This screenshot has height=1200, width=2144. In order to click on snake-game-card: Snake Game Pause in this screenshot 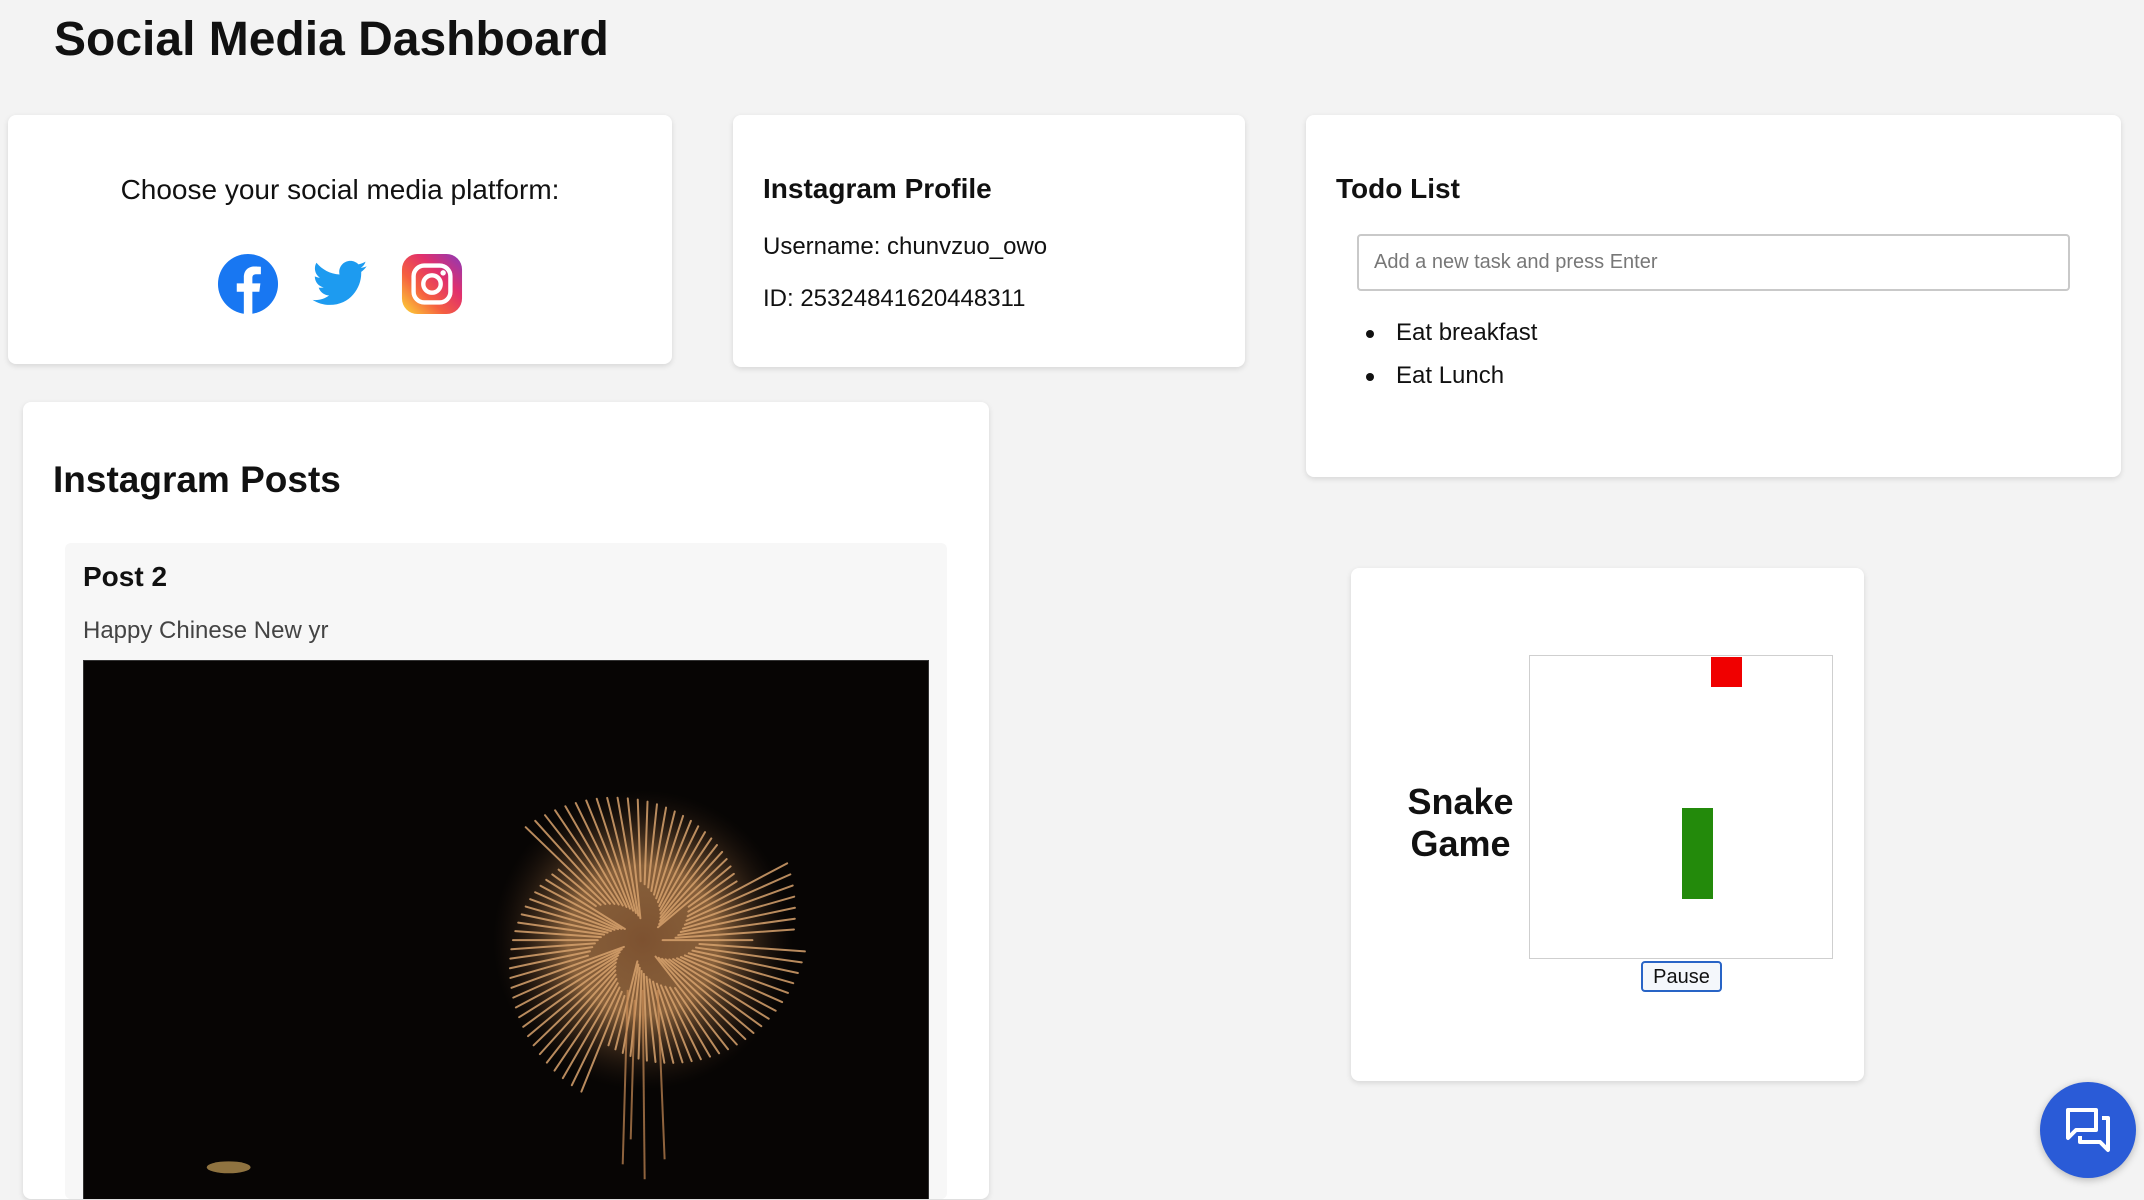, I will do `click(1607, 824)`.